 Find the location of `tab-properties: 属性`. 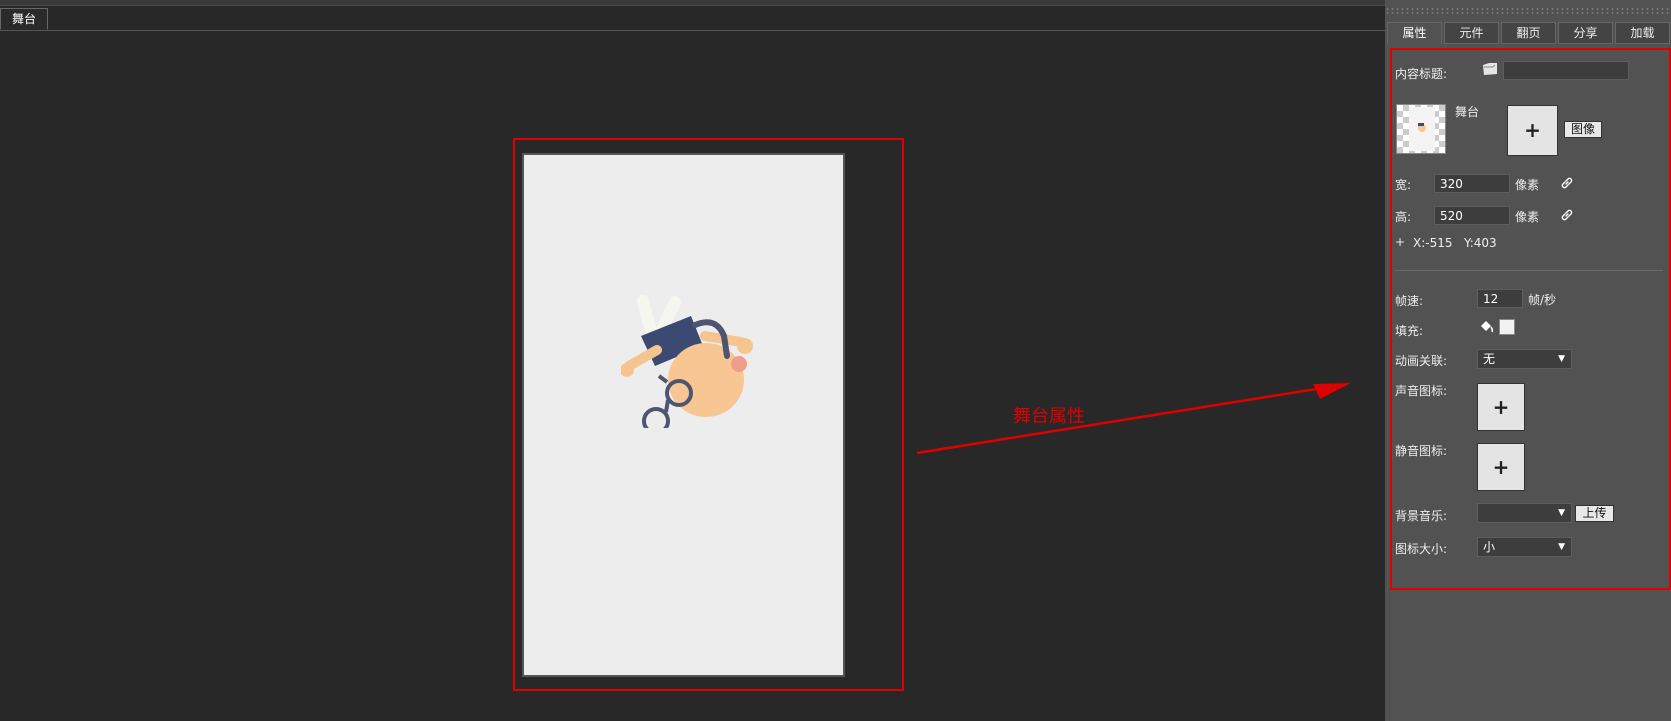

tab-properties: 属性 is located at coordinates (1414, 33).